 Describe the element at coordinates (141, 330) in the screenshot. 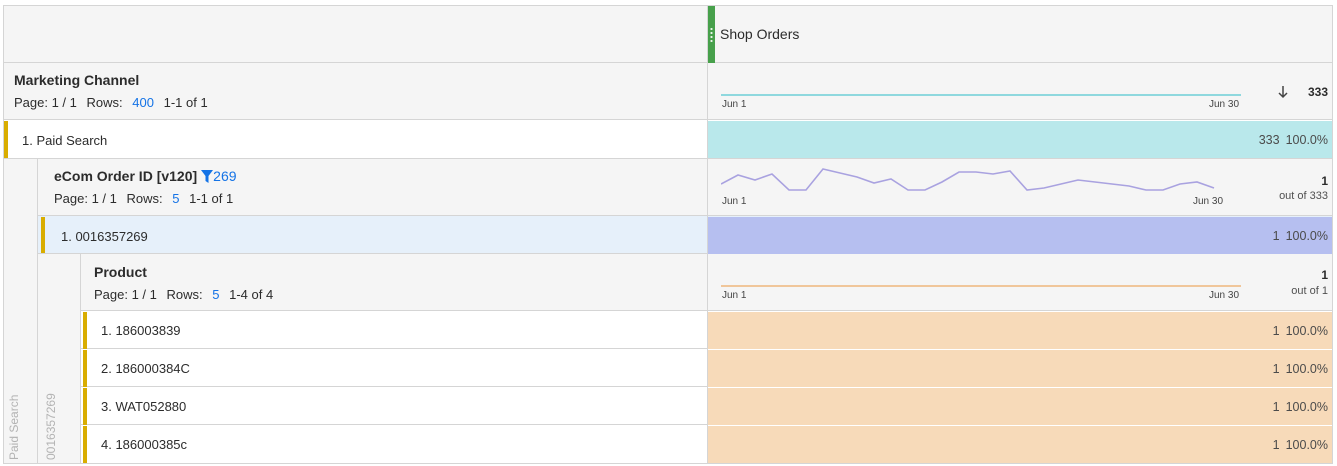

I see `row-label: 1. 186003839` at that location.